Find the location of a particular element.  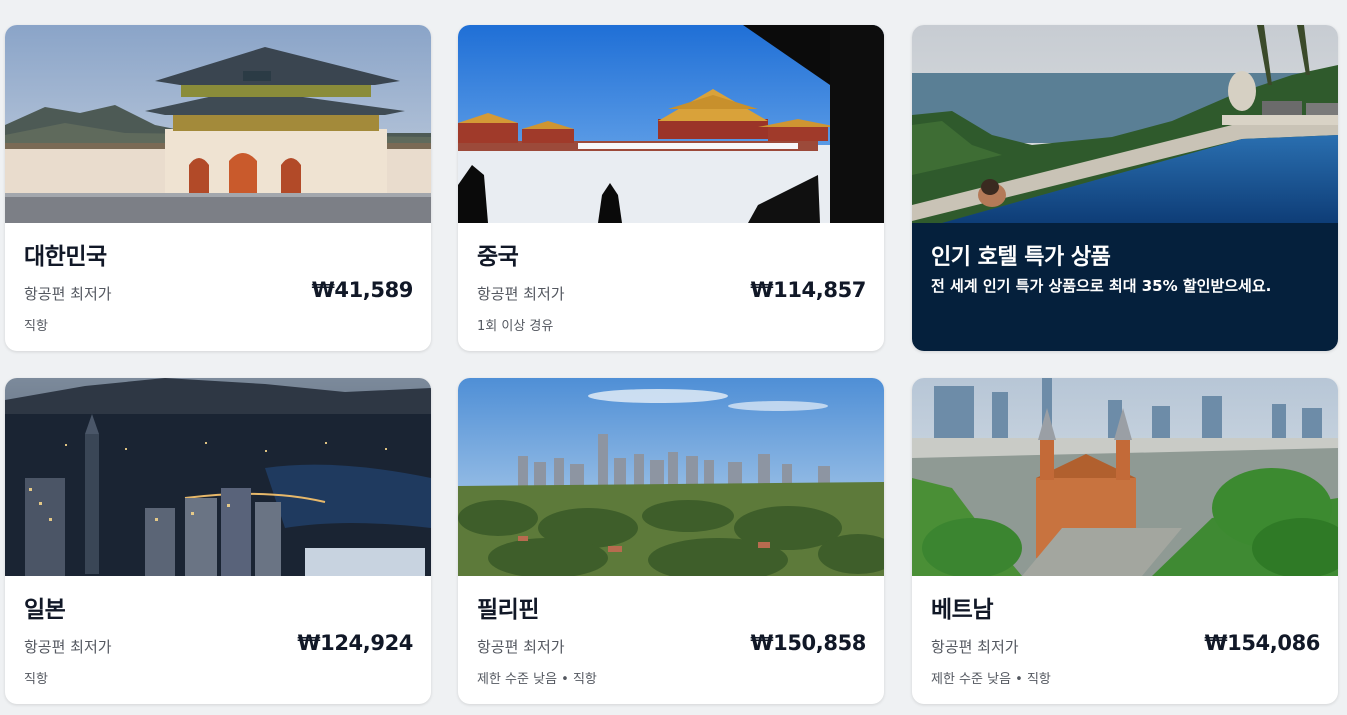

flight-note: 1회 이상 경유 is located at coordinates (515, 326).